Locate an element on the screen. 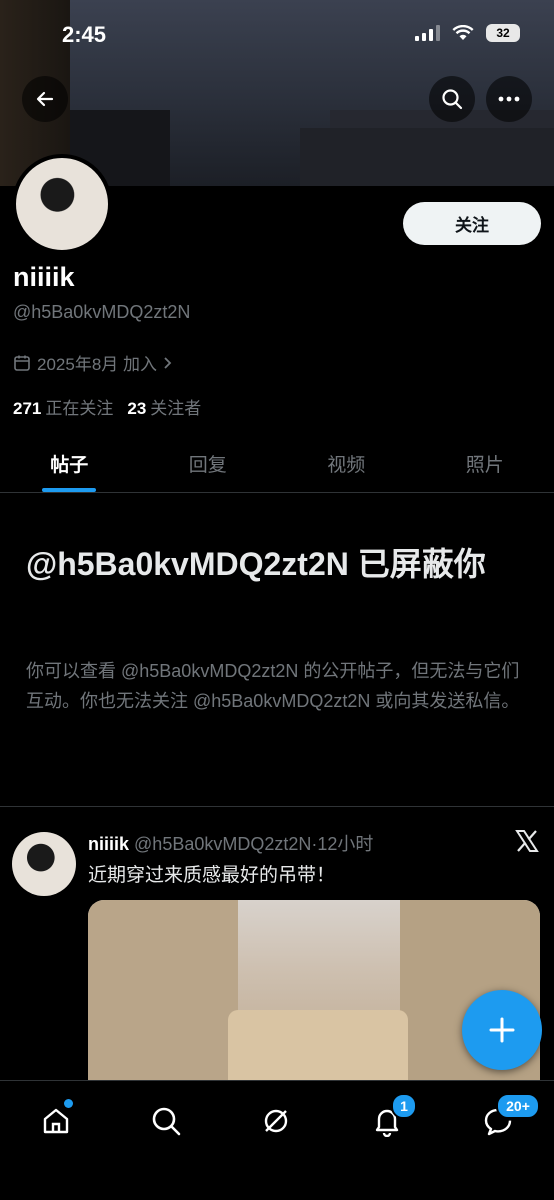 The width and height of the screenshot is (554, 1200). status-time: 2:45 is located at coordinates (84, 35).